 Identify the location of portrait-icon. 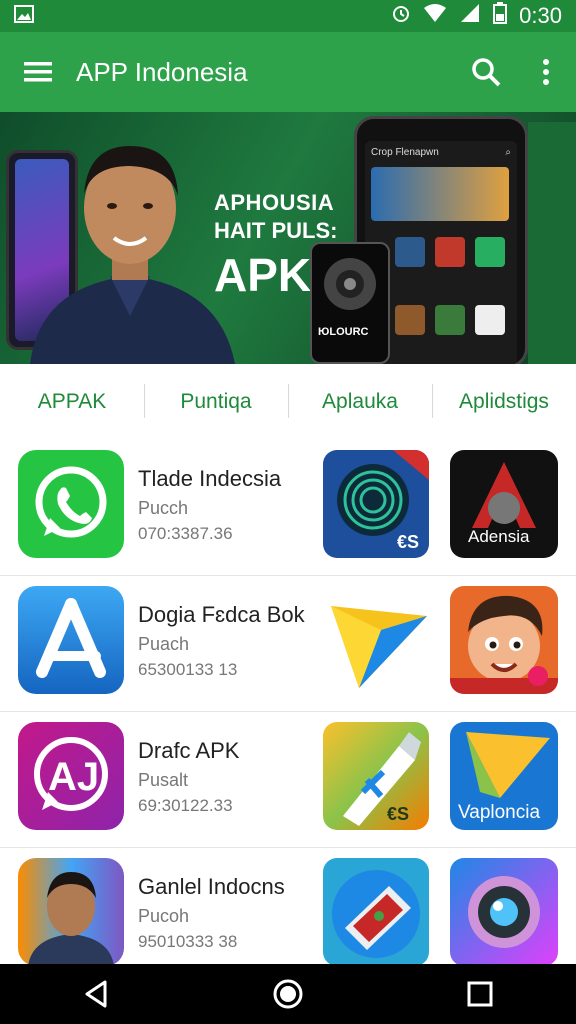
(71, 912).